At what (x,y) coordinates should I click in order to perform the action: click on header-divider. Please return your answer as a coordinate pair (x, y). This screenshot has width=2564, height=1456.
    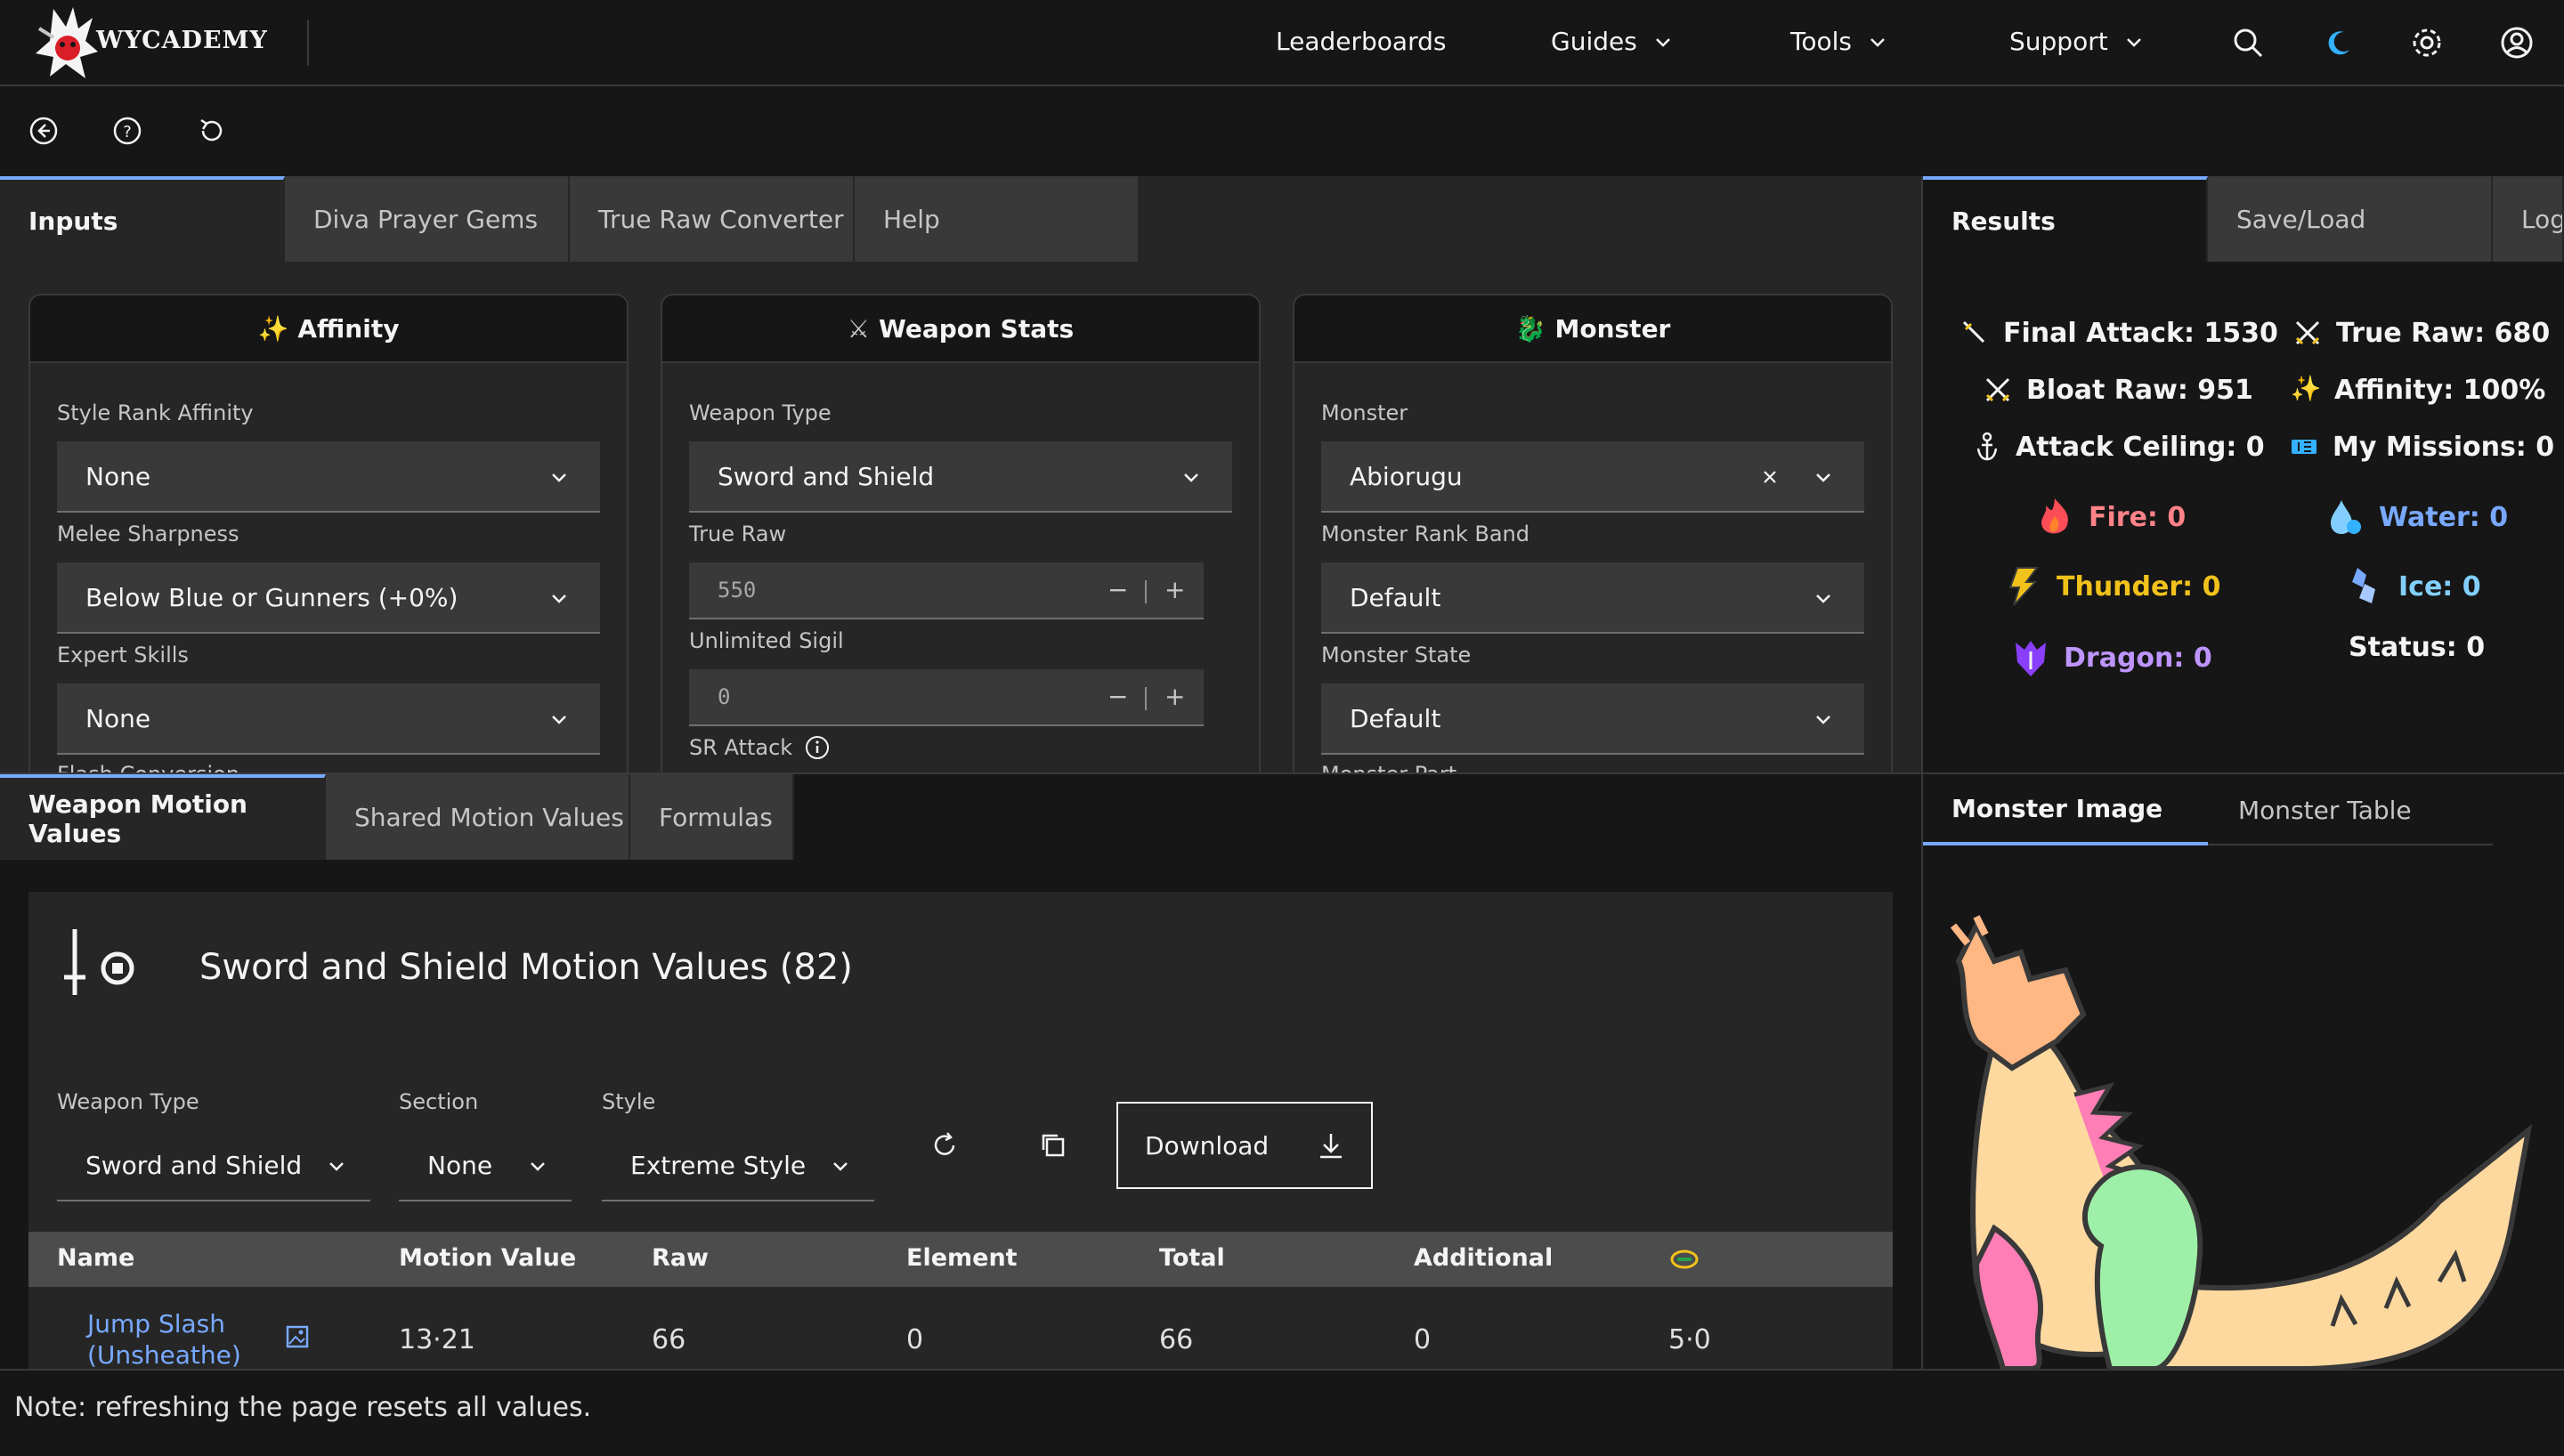
    Looking at the image, I should click on (308, 43).